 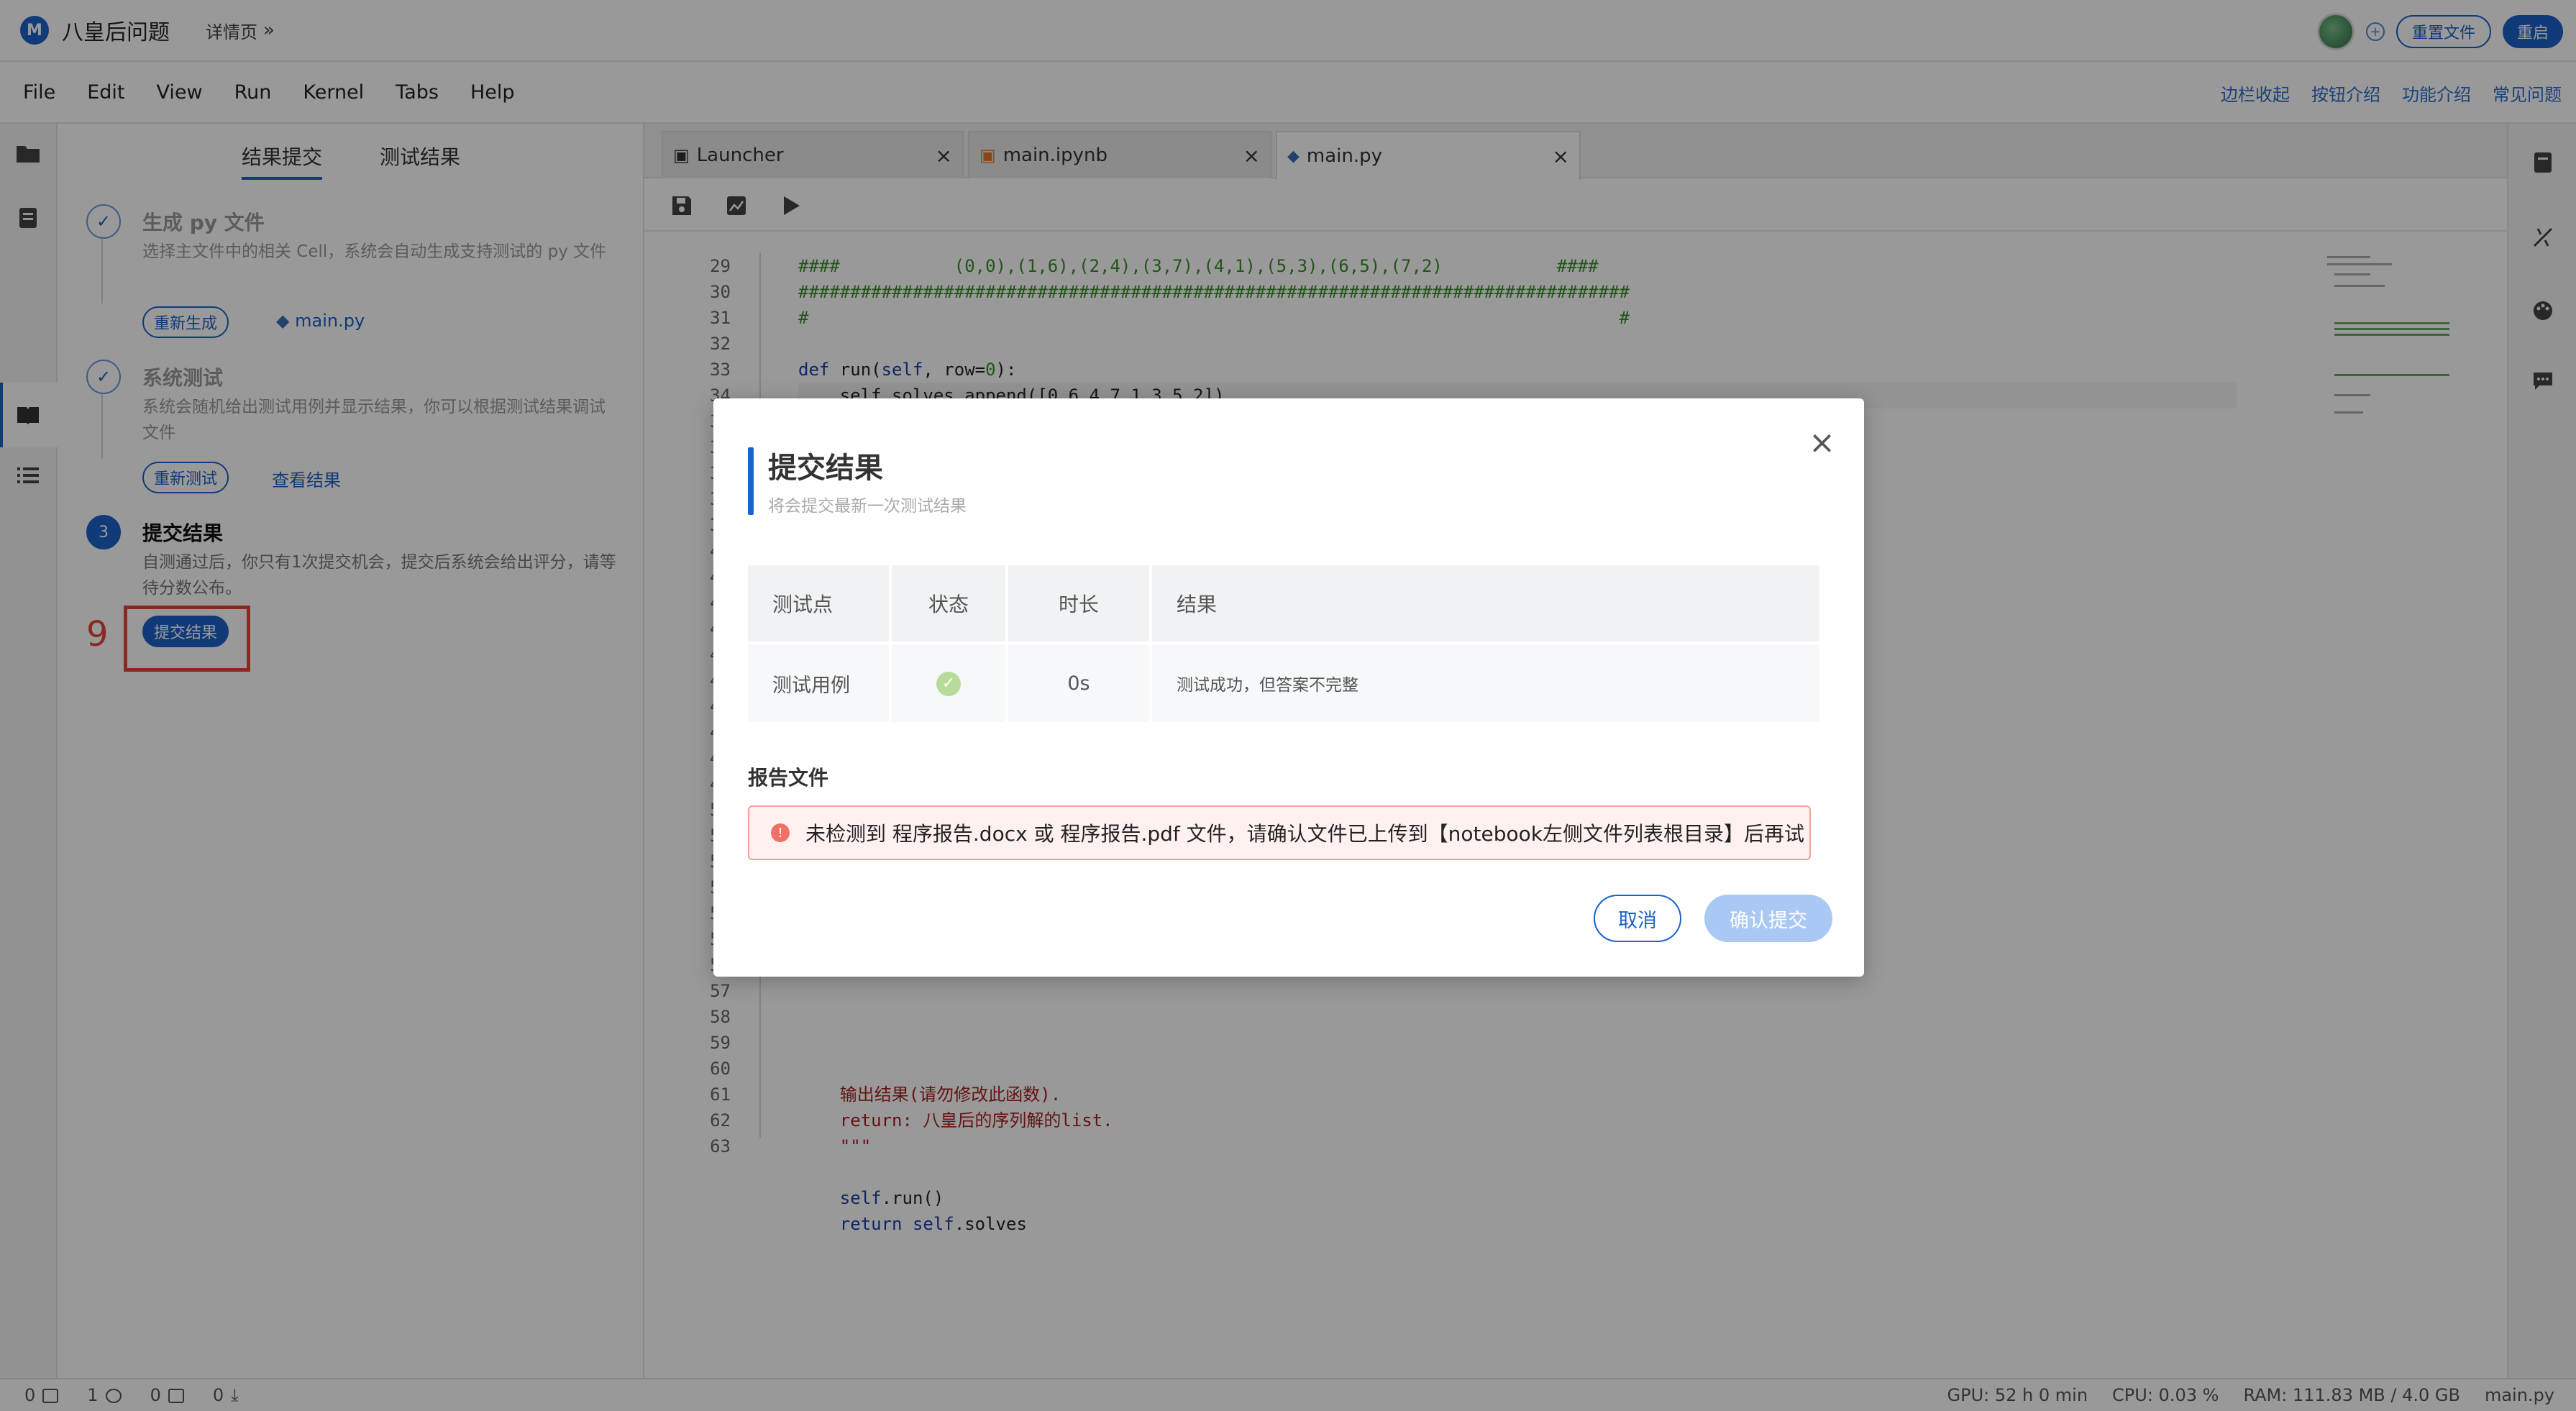 I want to click on cell-point: 测试用例, so click(x=820, y=681).